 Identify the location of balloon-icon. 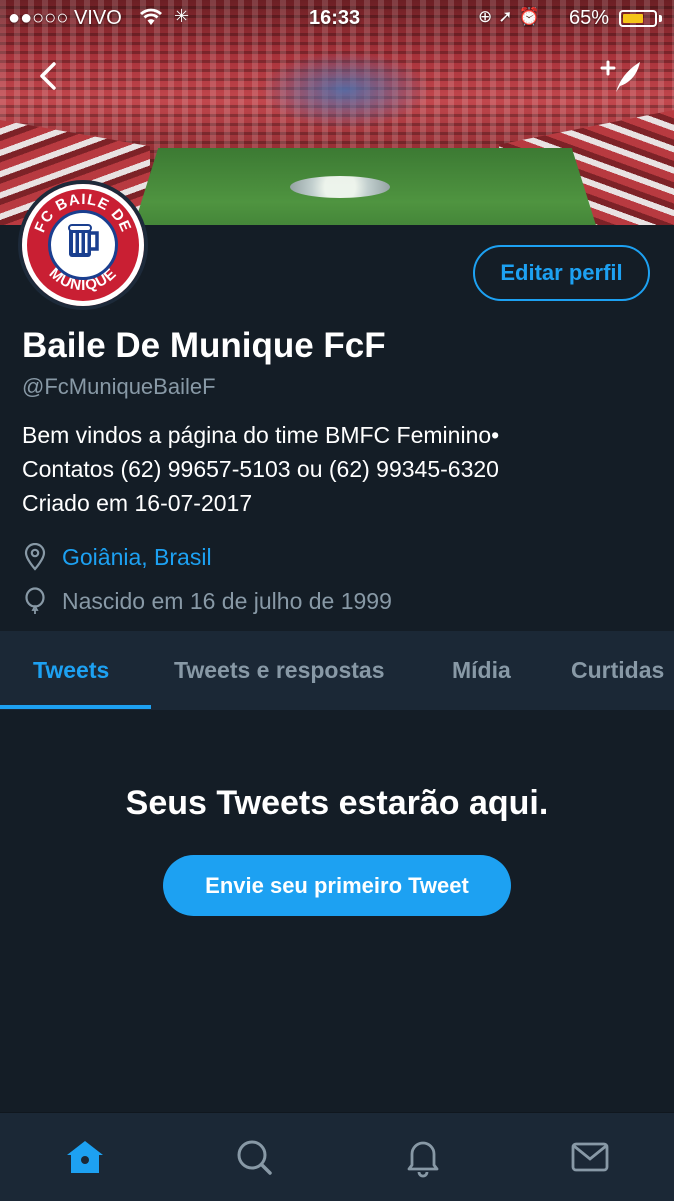
(35, 600).